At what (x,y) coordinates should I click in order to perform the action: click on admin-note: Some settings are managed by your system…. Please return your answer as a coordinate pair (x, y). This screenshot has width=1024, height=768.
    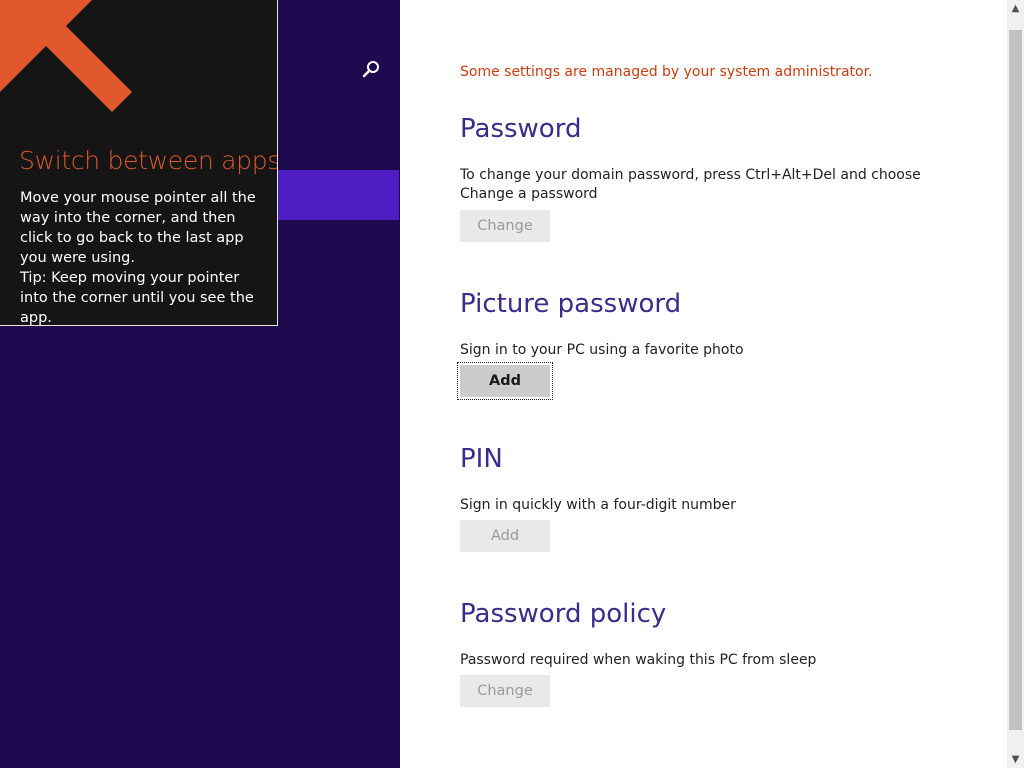
    Looking at the image, I should click on (666, 72).